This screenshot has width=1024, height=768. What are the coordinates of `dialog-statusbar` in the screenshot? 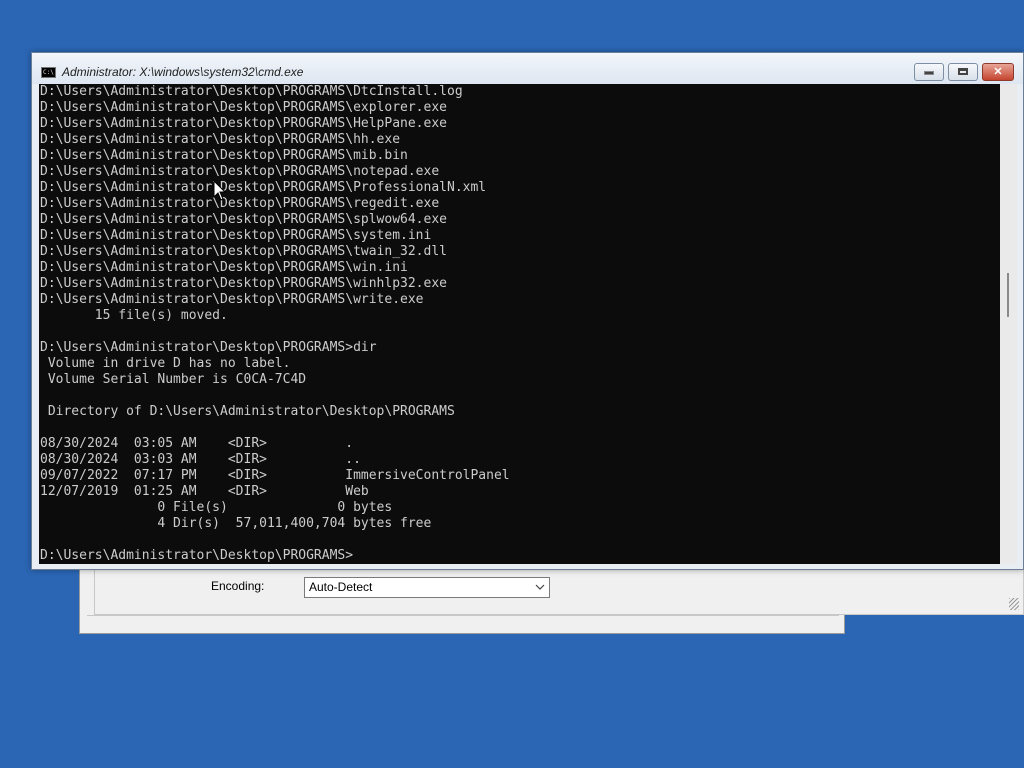 It's located at (463, 622).